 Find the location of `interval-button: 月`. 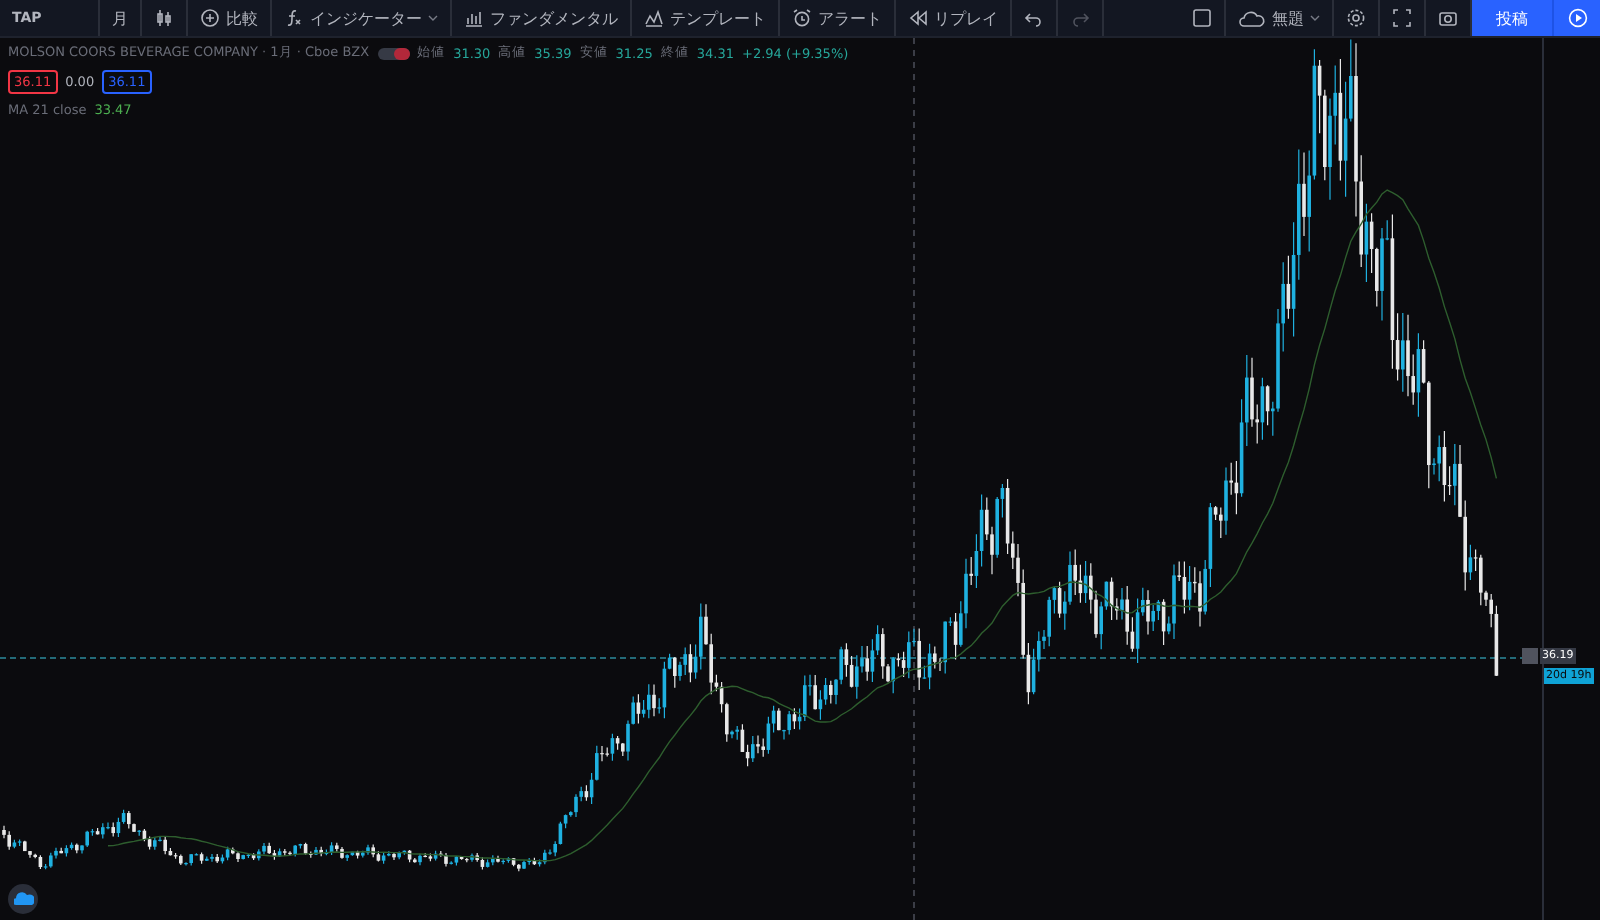

interval-button: 月 is located at coordinates (121, 18).